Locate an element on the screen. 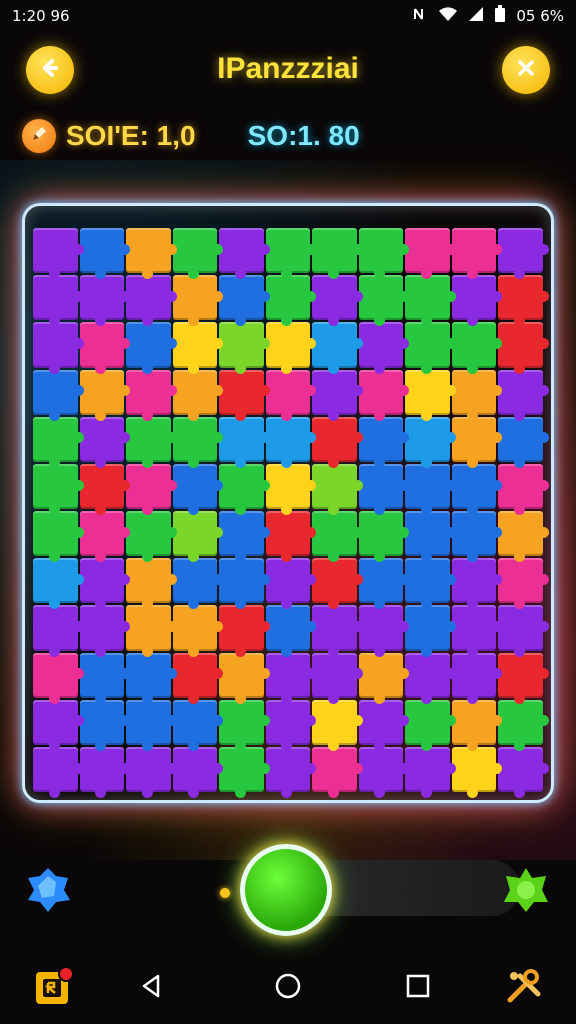  slider-track is located at coordinates (410, 888).